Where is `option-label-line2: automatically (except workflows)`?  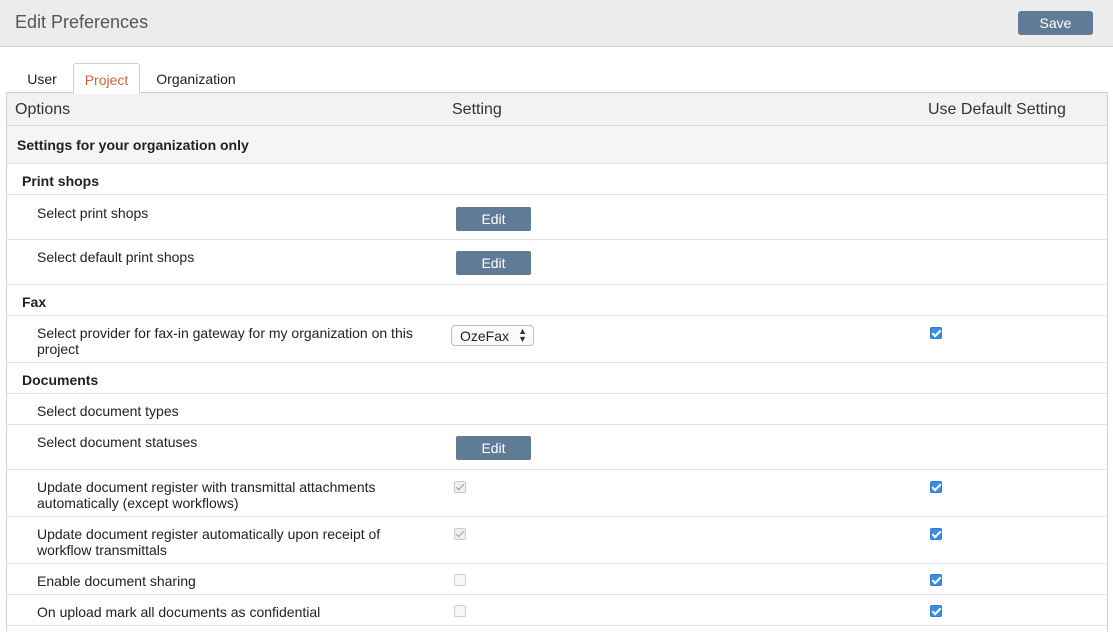 option-label-line2: automatically (except workflows) is located at coordinates (138, 503).